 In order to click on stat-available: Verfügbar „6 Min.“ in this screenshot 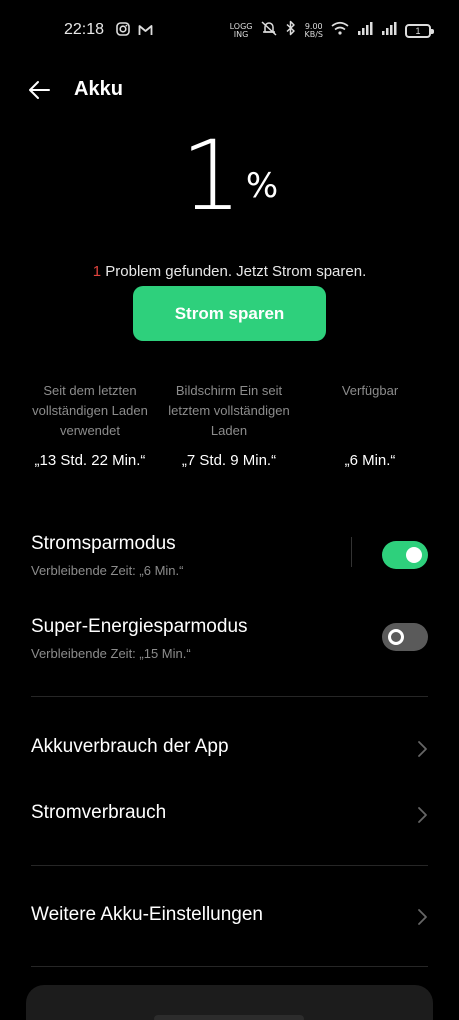, I will do `click(370, 425)`.